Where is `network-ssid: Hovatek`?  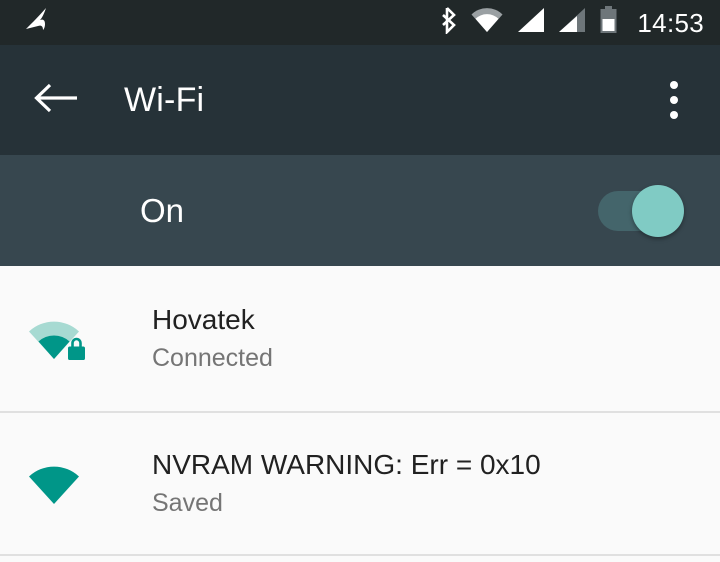 network-ssid: Hovatek is located at coordinates (203, 320).